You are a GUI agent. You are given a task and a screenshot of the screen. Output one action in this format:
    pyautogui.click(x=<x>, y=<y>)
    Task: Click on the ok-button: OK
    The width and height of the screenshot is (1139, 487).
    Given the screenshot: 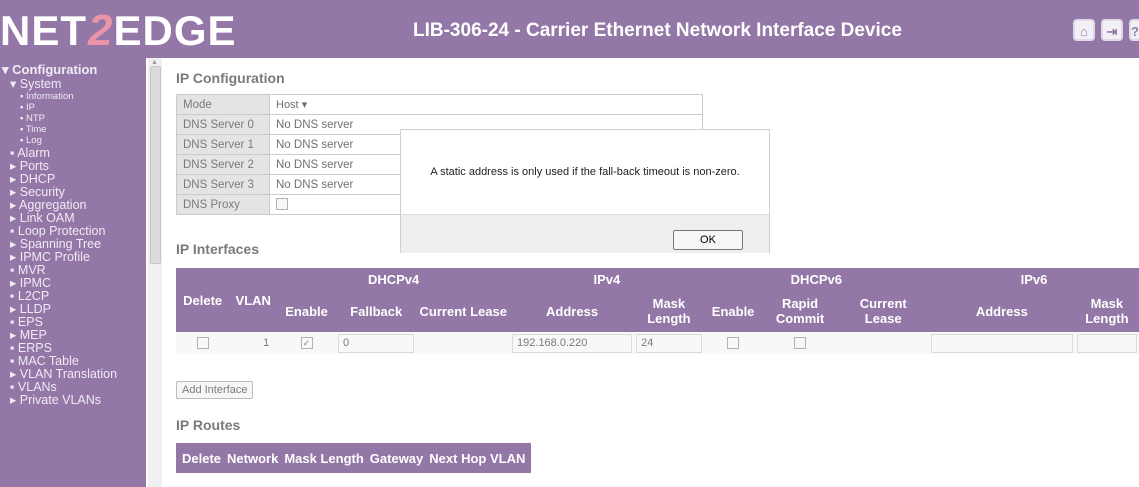 What is the action you would take?
    pyautogui.click(x=708, y=240)
    